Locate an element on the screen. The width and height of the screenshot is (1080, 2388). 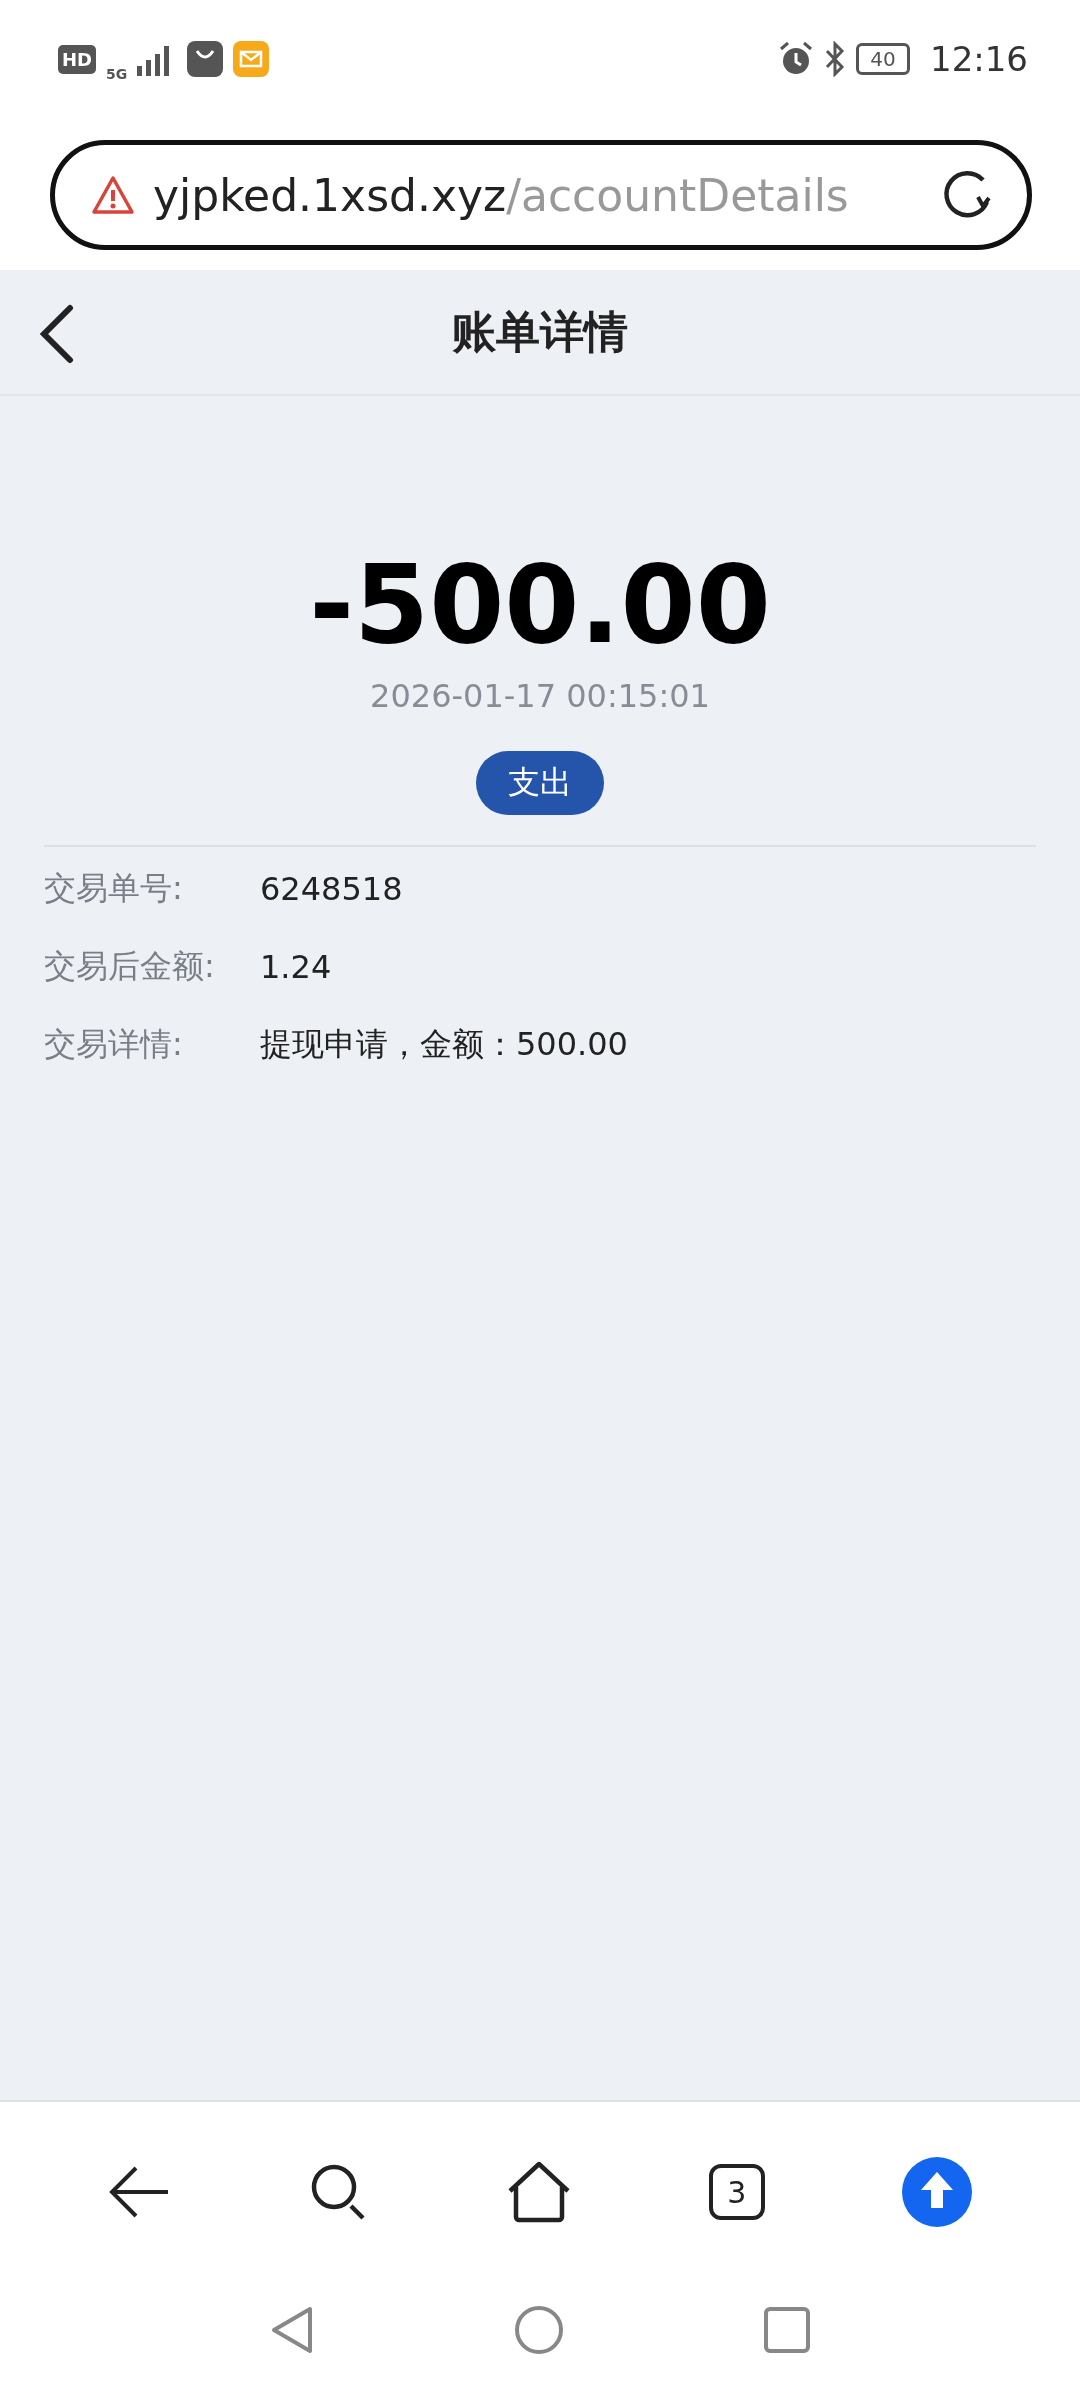
upload-icon is located at coordinates (936, 2192).